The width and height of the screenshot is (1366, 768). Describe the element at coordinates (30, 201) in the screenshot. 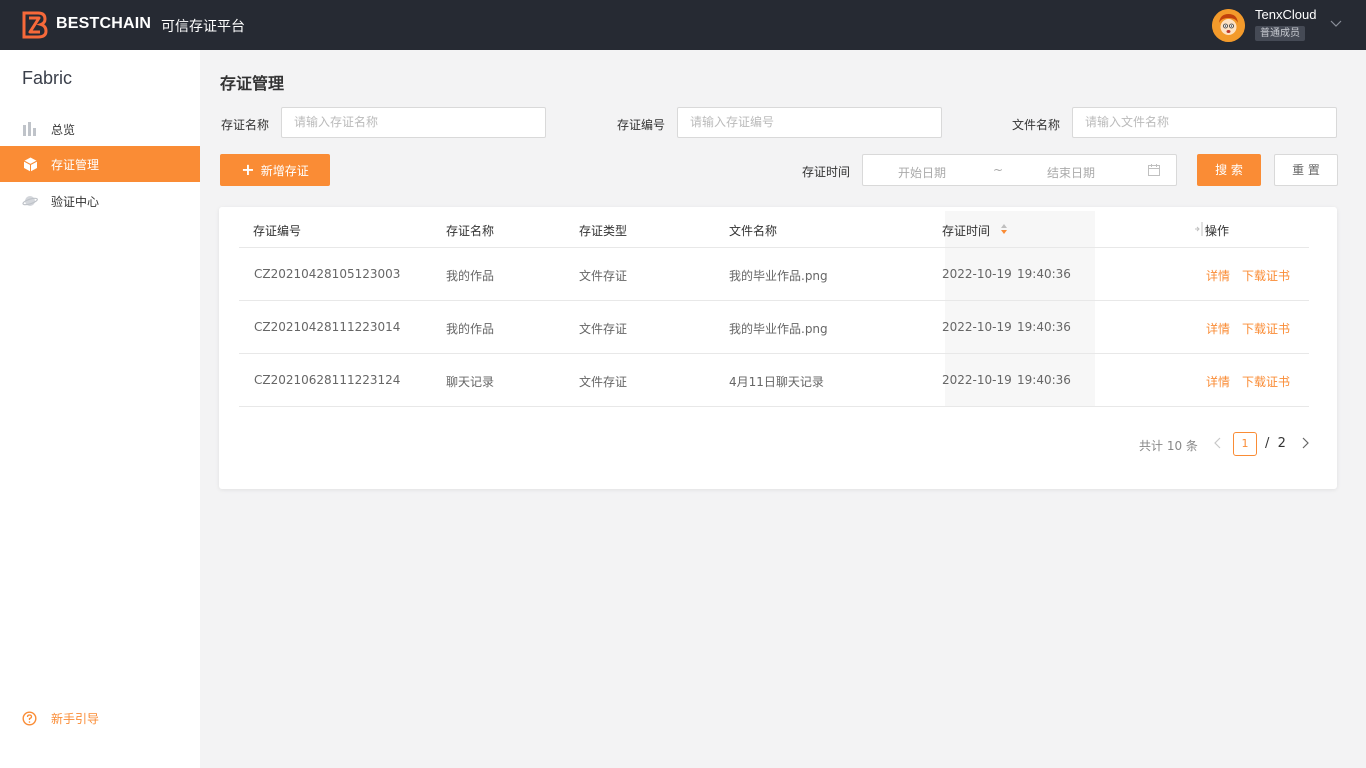

I see `planet-icon` at that location.